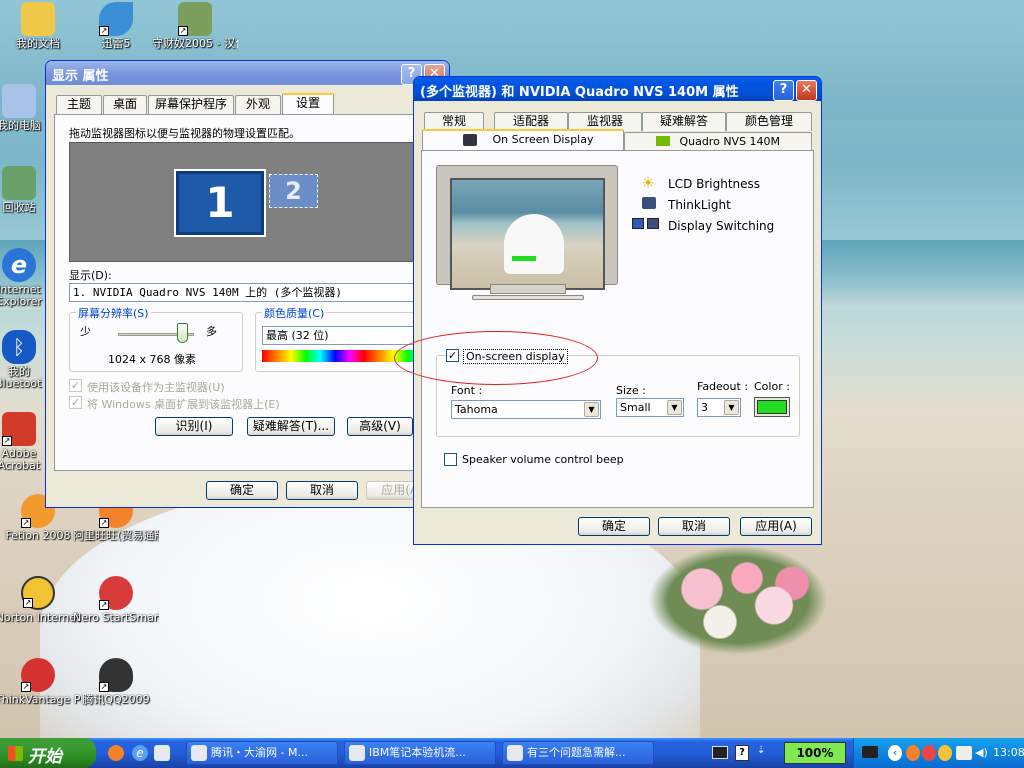 This screenshot has width=1024, height=768. Describe the element at coordinates (806, 90) in the screenshot. I see `close-button: ✕` at that location.